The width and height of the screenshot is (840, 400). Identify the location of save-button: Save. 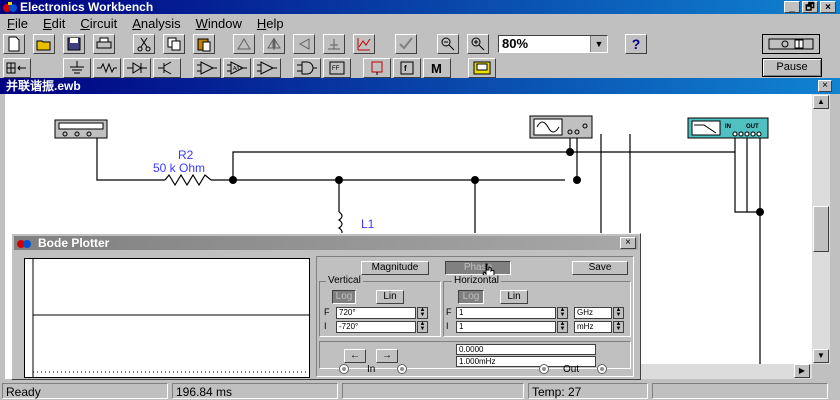
(600, 268).